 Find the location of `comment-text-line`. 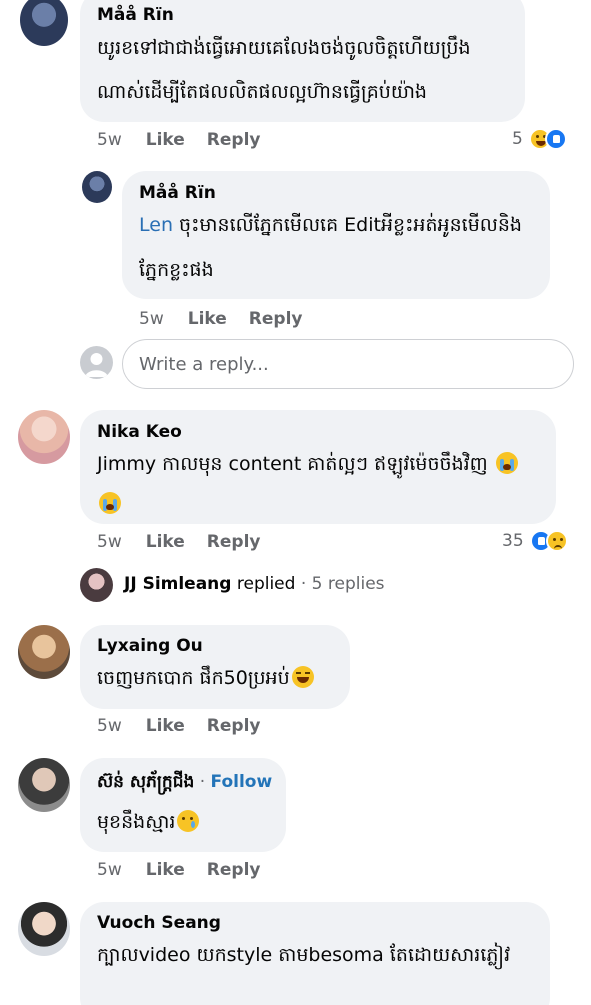

comment-text-line is located at coordinates (109, 504).